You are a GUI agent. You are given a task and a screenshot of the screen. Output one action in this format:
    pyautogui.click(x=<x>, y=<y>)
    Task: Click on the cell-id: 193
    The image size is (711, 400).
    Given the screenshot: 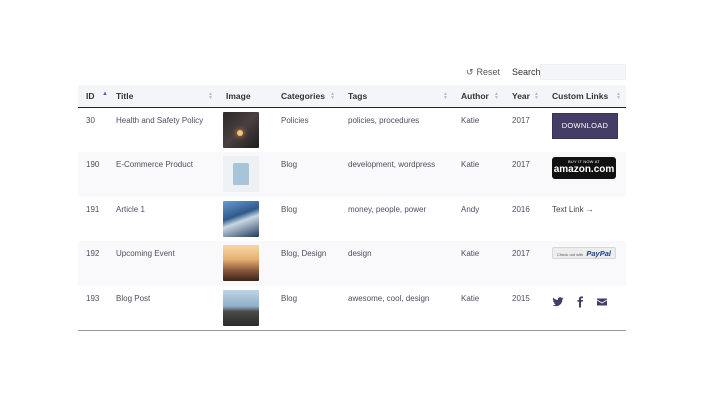 What is the action you would take?
    pyautogui.click(x=93, y=298)
    